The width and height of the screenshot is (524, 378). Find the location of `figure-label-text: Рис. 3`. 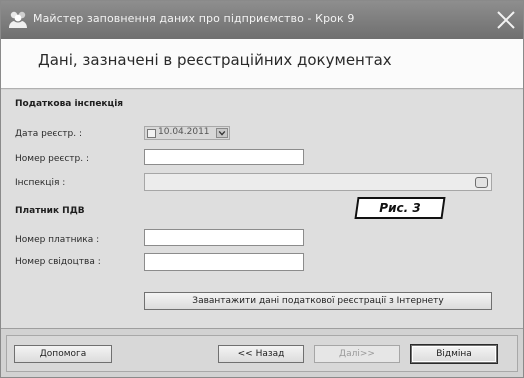

figure-label-text: Рис. 3 is located at coordinates (400, 208).